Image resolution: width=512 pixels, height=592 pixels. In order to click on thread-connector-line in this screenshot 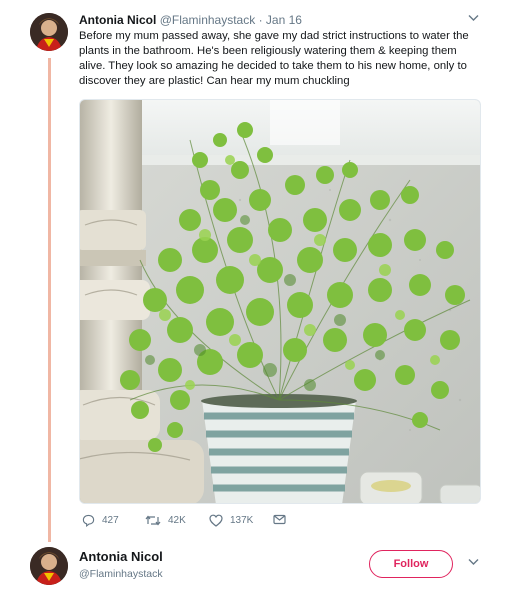, I will do `click(49, 300)`.